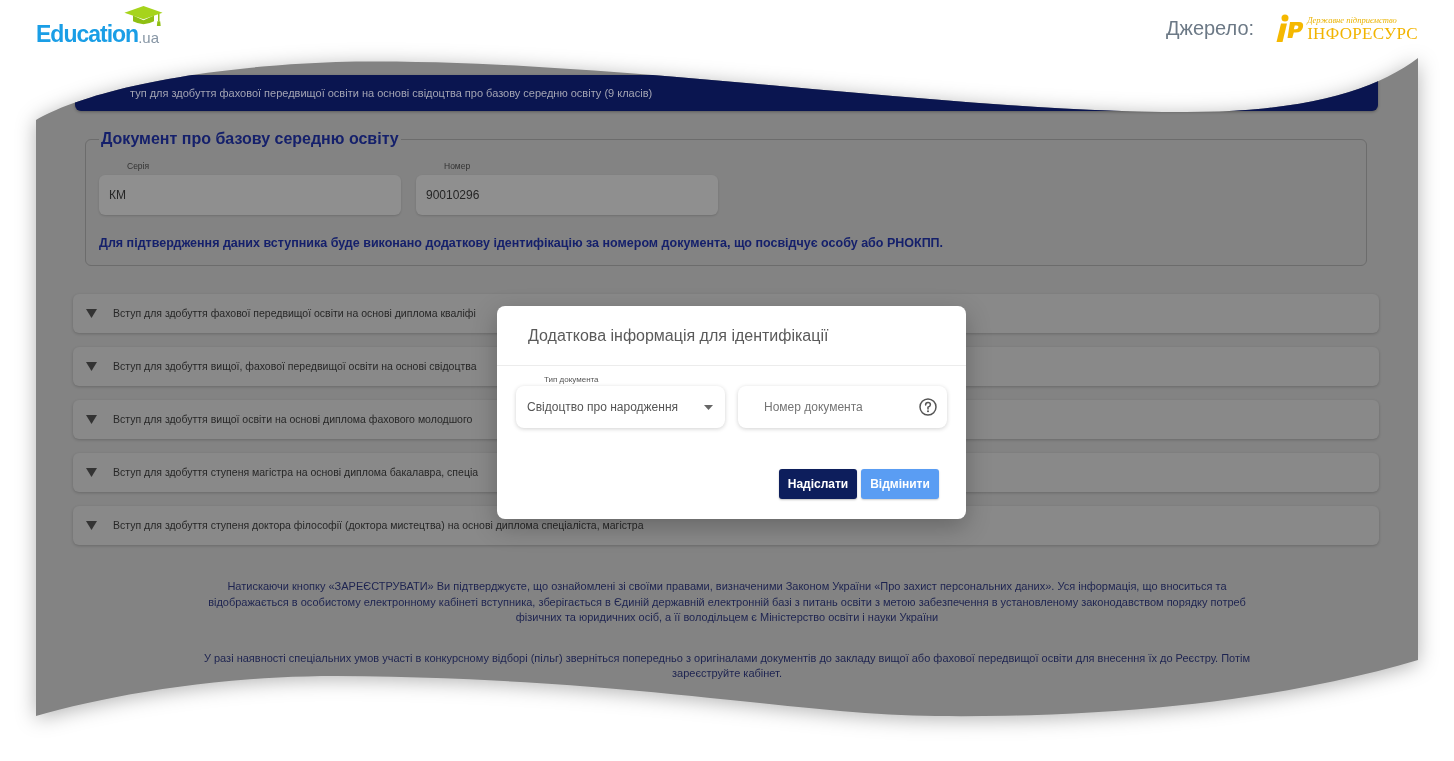 The width and height of the screenshot is (1454, 761). I want to click on section-legend: Документ про базову середню освіту, so click(250, 139).